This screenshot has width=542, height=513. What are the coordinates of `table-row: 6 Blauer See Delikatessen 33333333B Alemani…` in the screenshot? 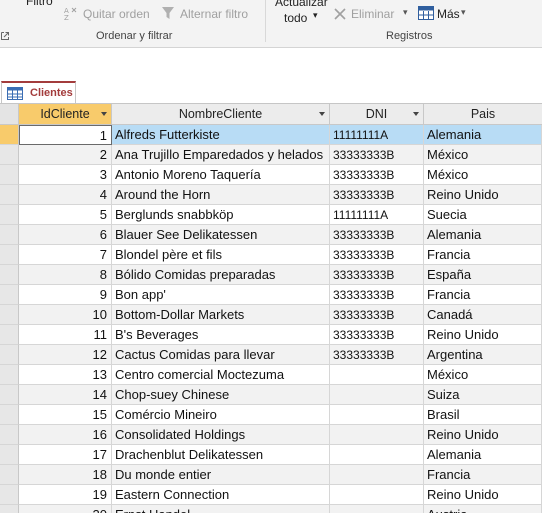 It's located at (271, 235).